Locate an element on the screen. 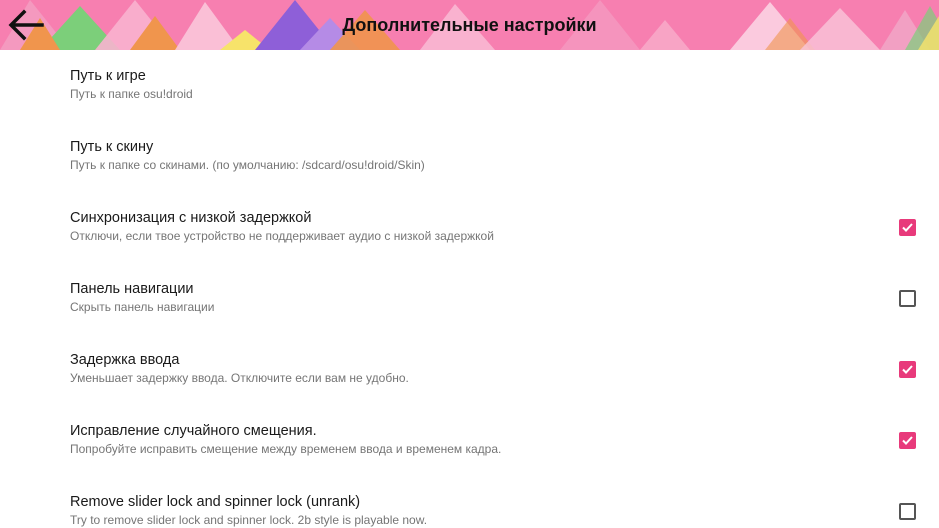  setting-summary: Скрыть панель навигации is located at coordinates (142, 307).